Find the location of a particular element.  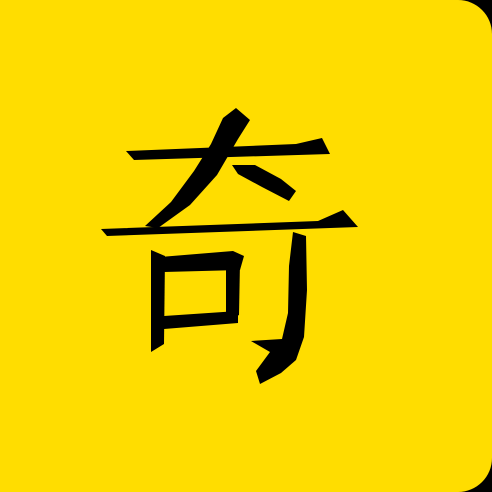

box-bottom-stroke is located at coordinates (201, 320).